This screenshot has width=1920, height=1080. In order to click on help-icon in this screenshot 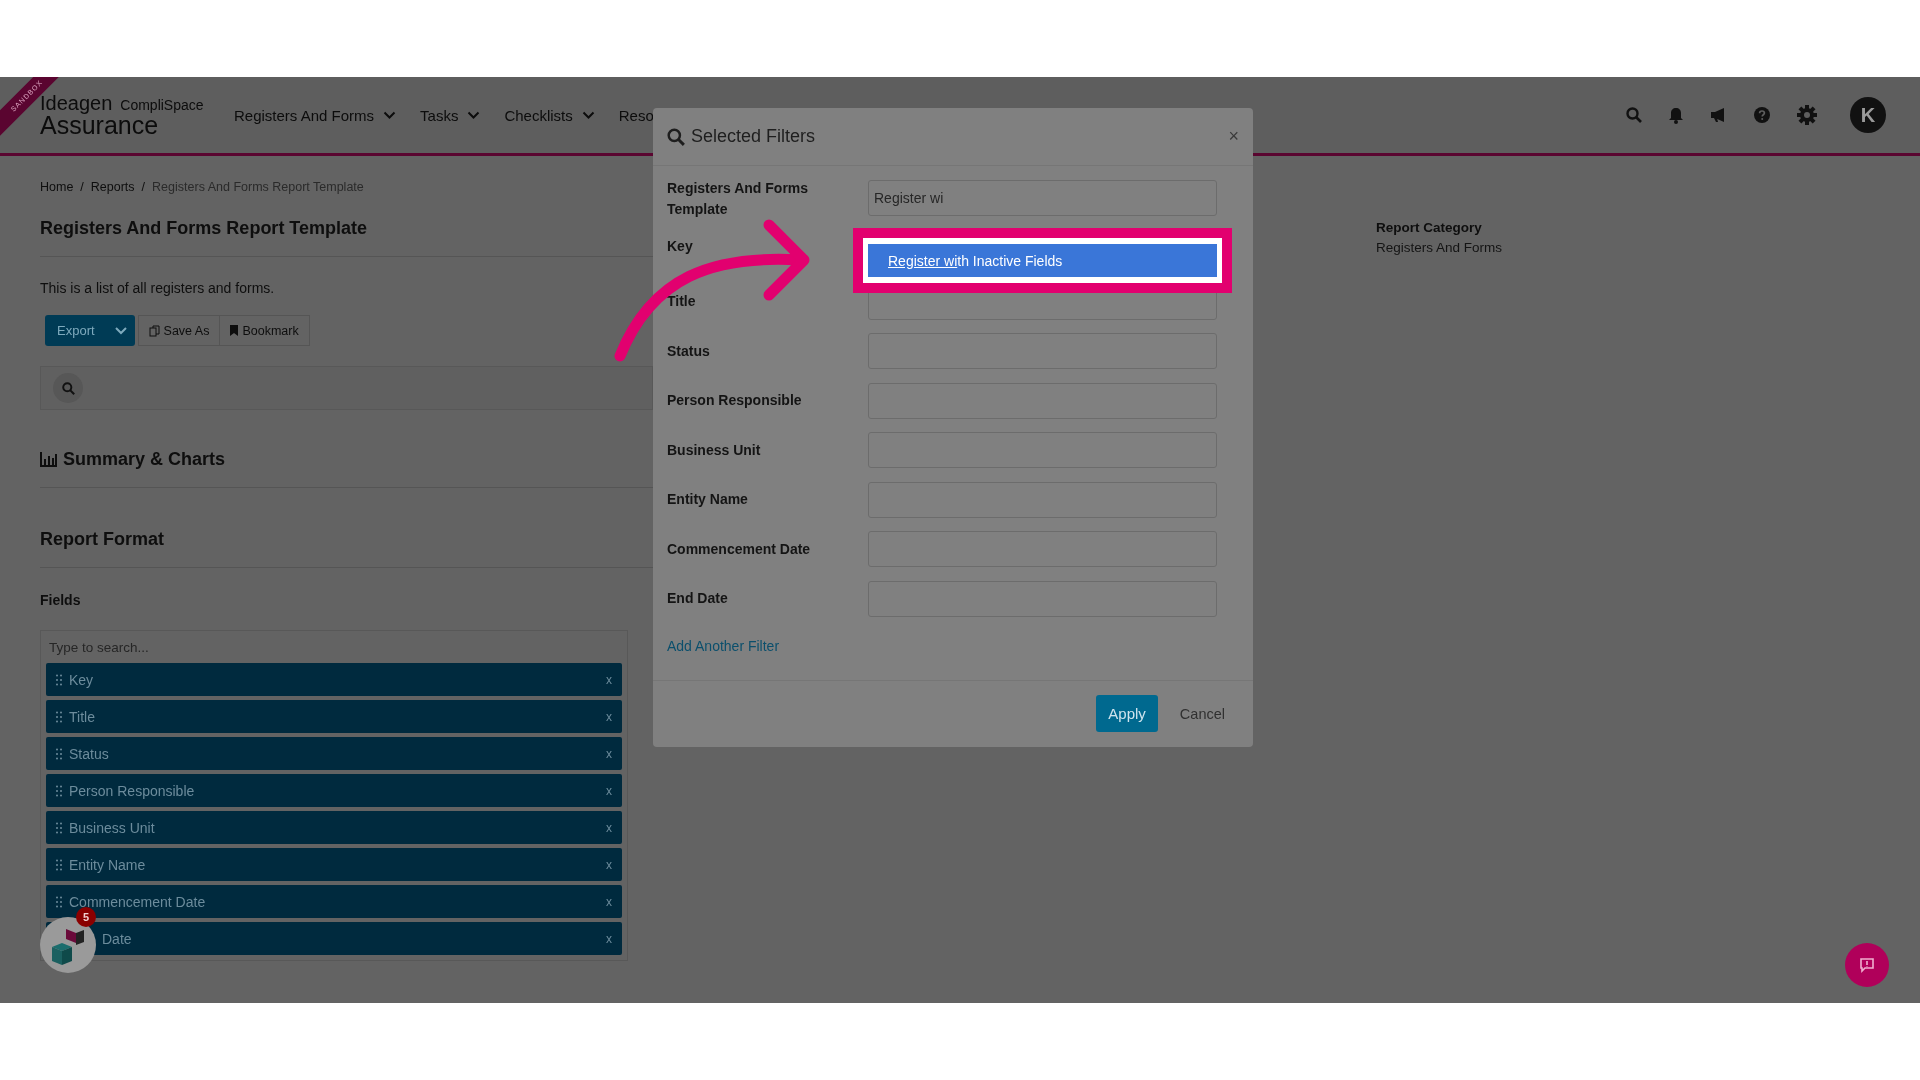, I will do `click(1762, 115)`.